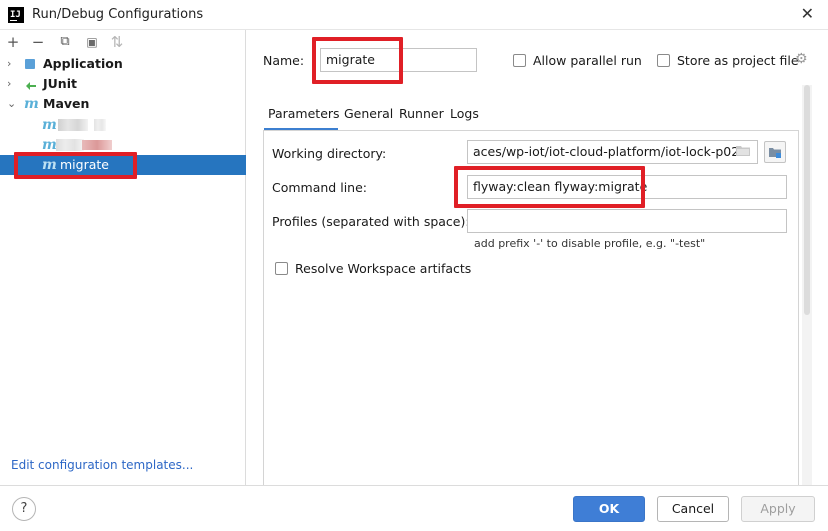 This screenshot has width=828, height=531. I want to click on name-input: migrate, so click(398, 60).